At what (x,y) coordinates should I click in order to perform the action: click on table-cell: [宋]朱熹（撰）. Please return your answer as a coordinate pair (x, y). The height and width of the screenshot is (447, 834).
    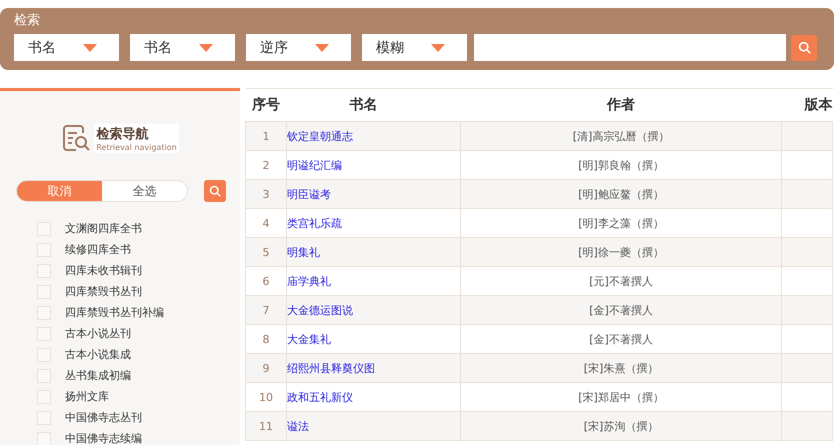
    Looking at the image, I should click on (621, 368).